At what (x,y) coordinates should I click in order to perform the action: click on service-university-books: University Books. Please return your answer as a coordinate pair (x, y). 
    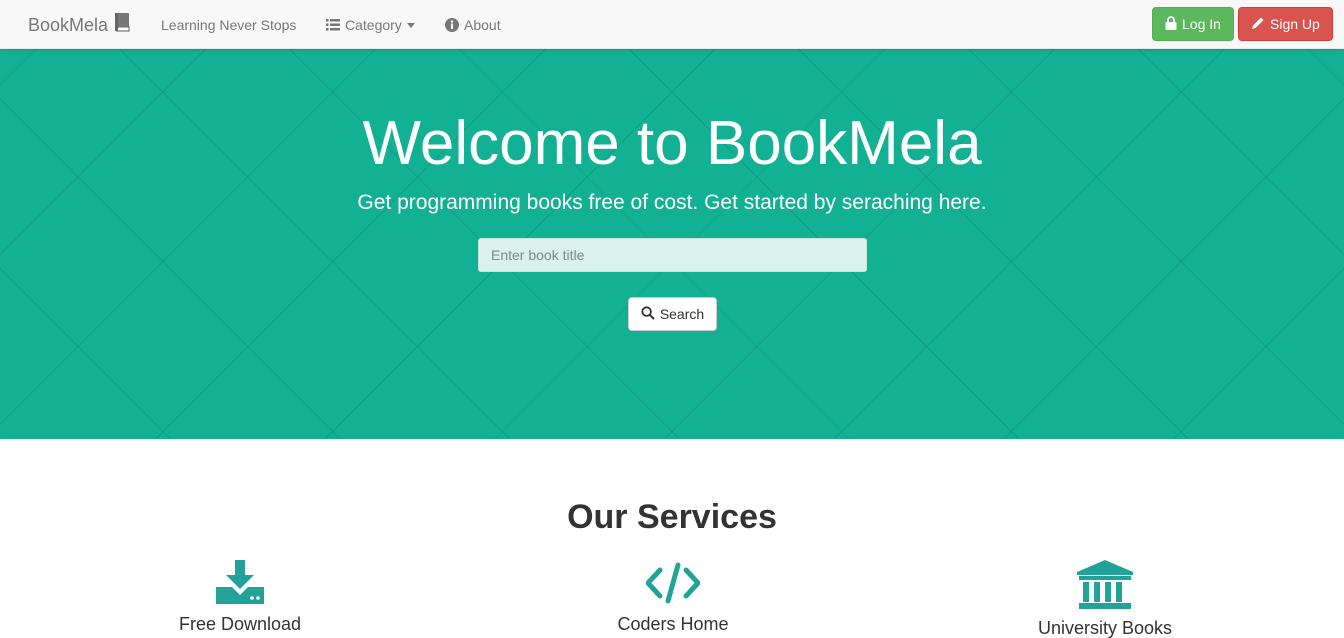
    Looking at the image, I should click on (1105, 599).